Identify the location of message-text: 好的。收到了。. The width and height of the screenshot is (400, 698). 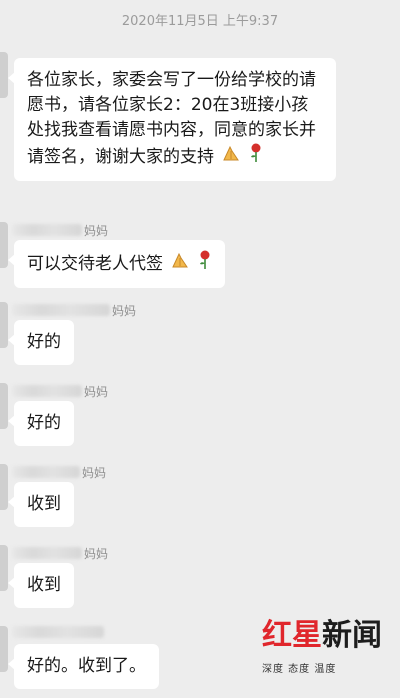
(86, 666).